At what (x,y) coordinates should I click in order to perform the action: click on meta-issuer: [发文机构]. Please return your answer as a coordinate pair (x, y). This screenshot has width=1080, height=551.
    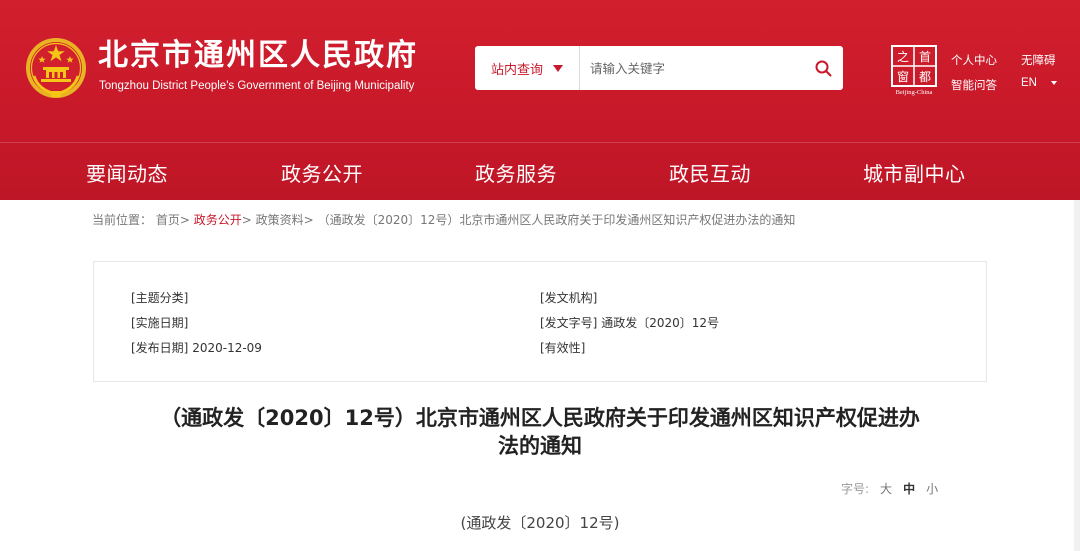
    Looking at the image, I should click on (568, 297).